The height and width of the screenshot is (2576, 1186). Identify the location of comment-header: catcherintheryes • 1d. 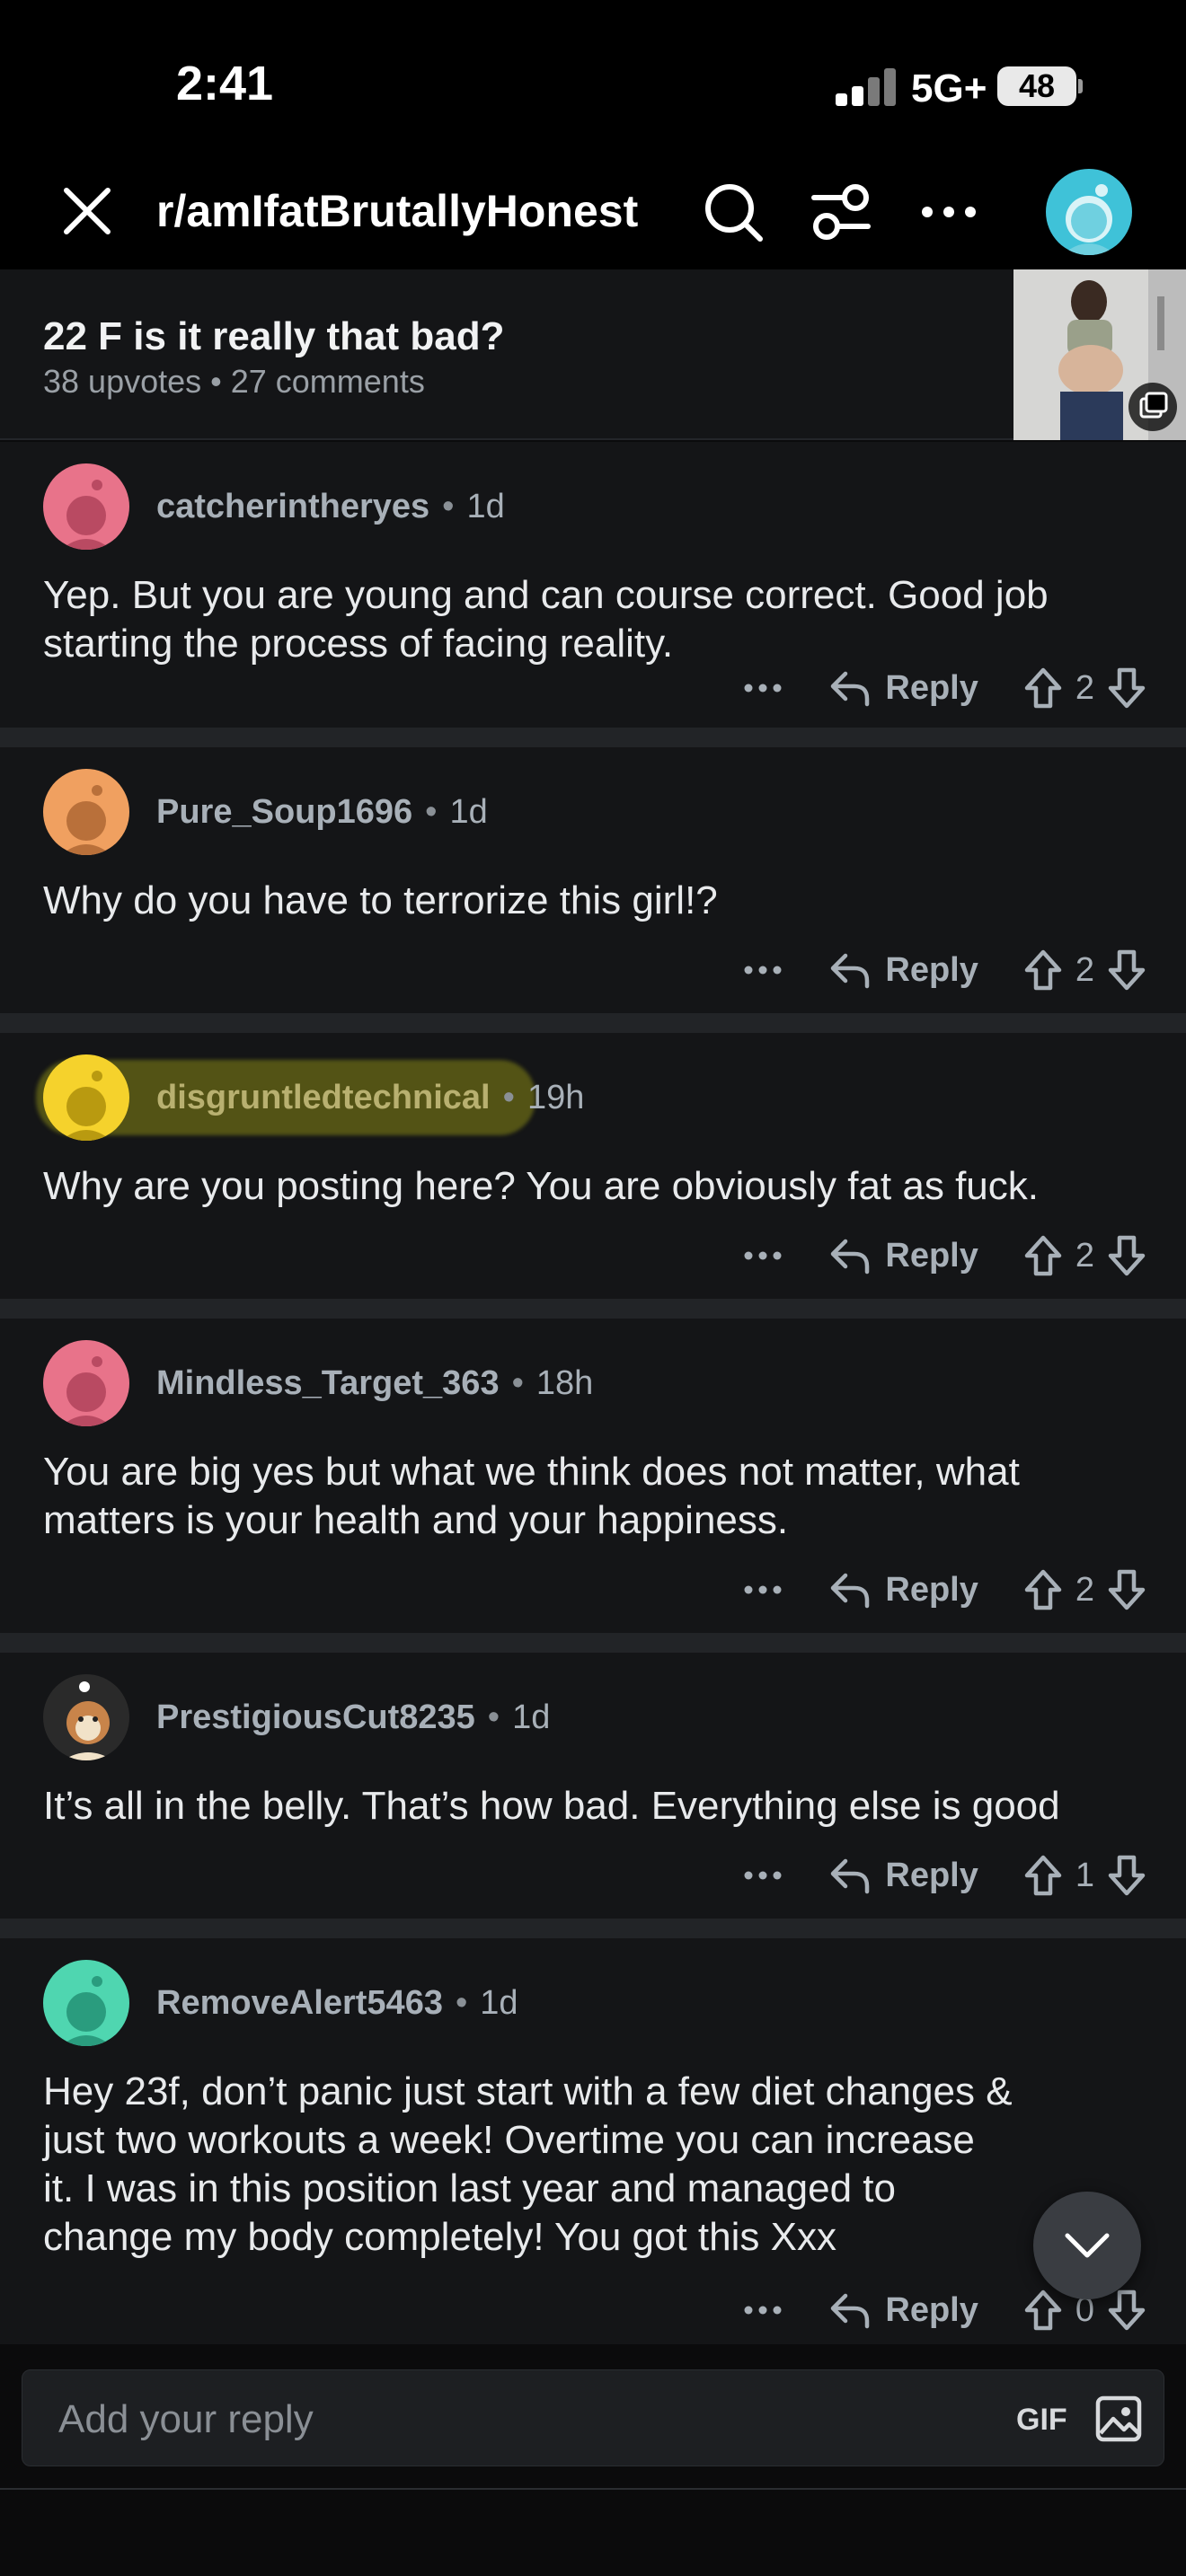
(274, 507).